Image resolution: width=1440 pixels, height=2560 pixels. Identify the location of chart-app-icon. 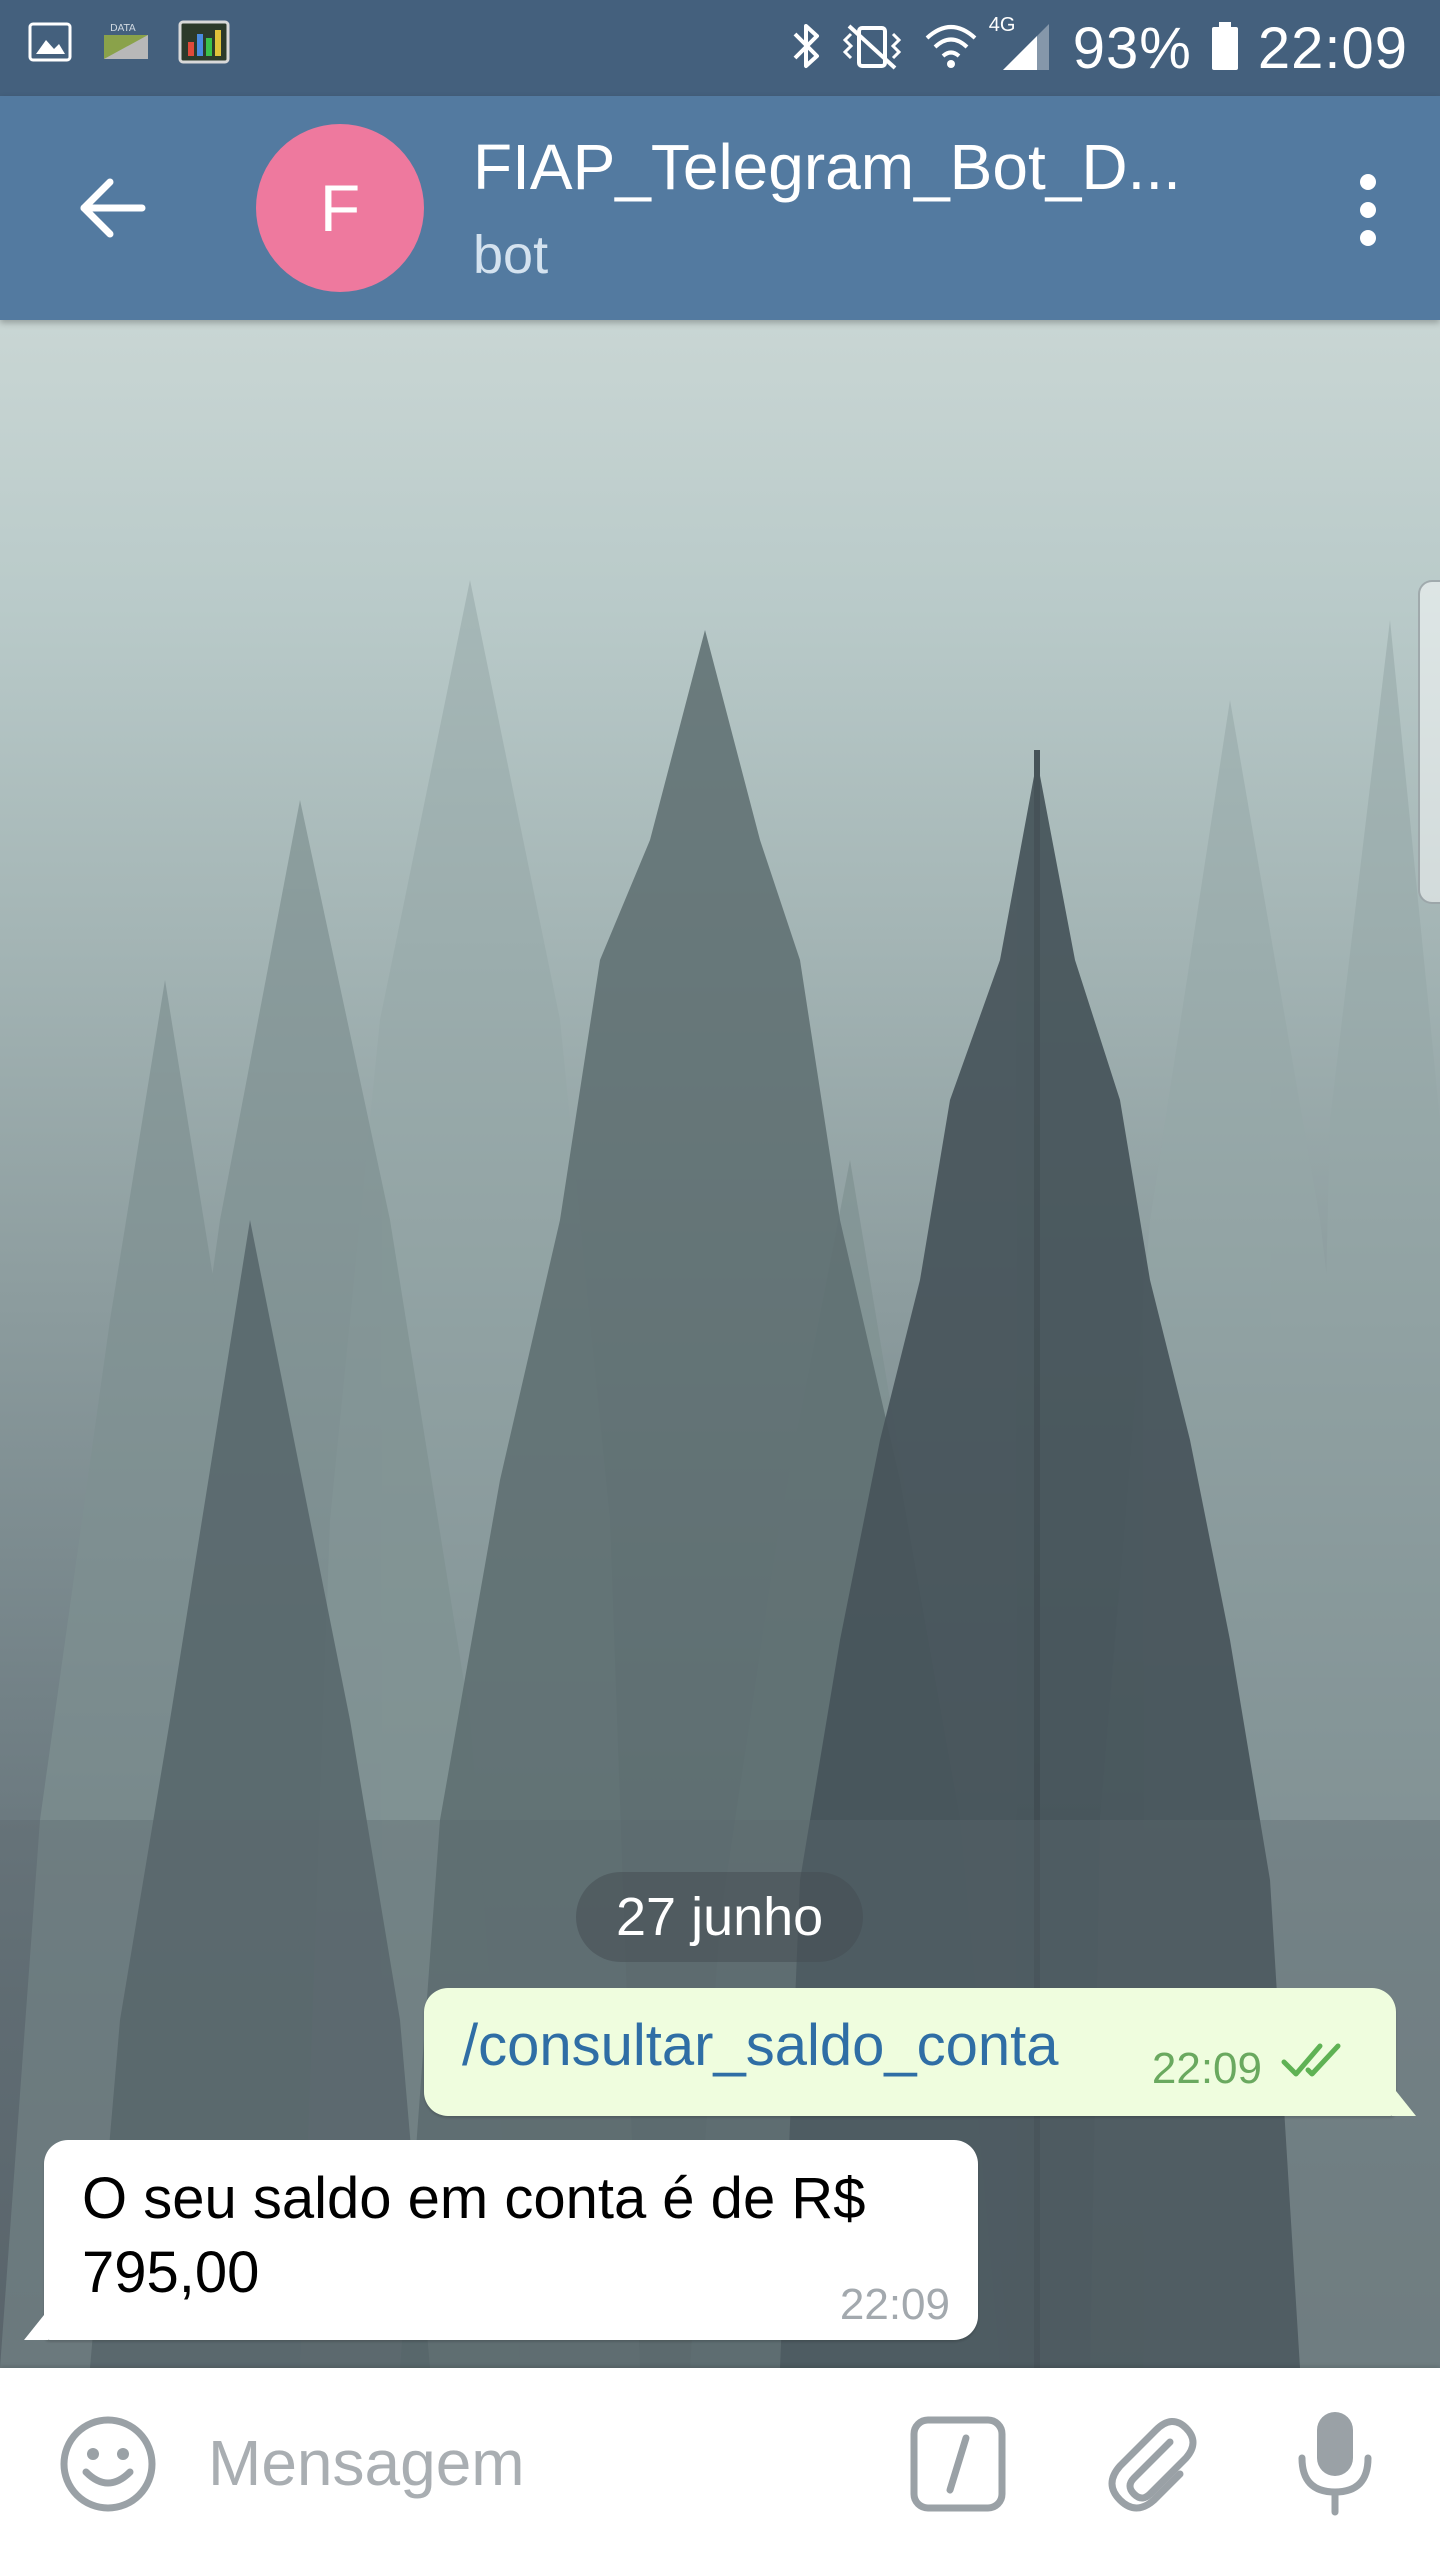
(204, 44).